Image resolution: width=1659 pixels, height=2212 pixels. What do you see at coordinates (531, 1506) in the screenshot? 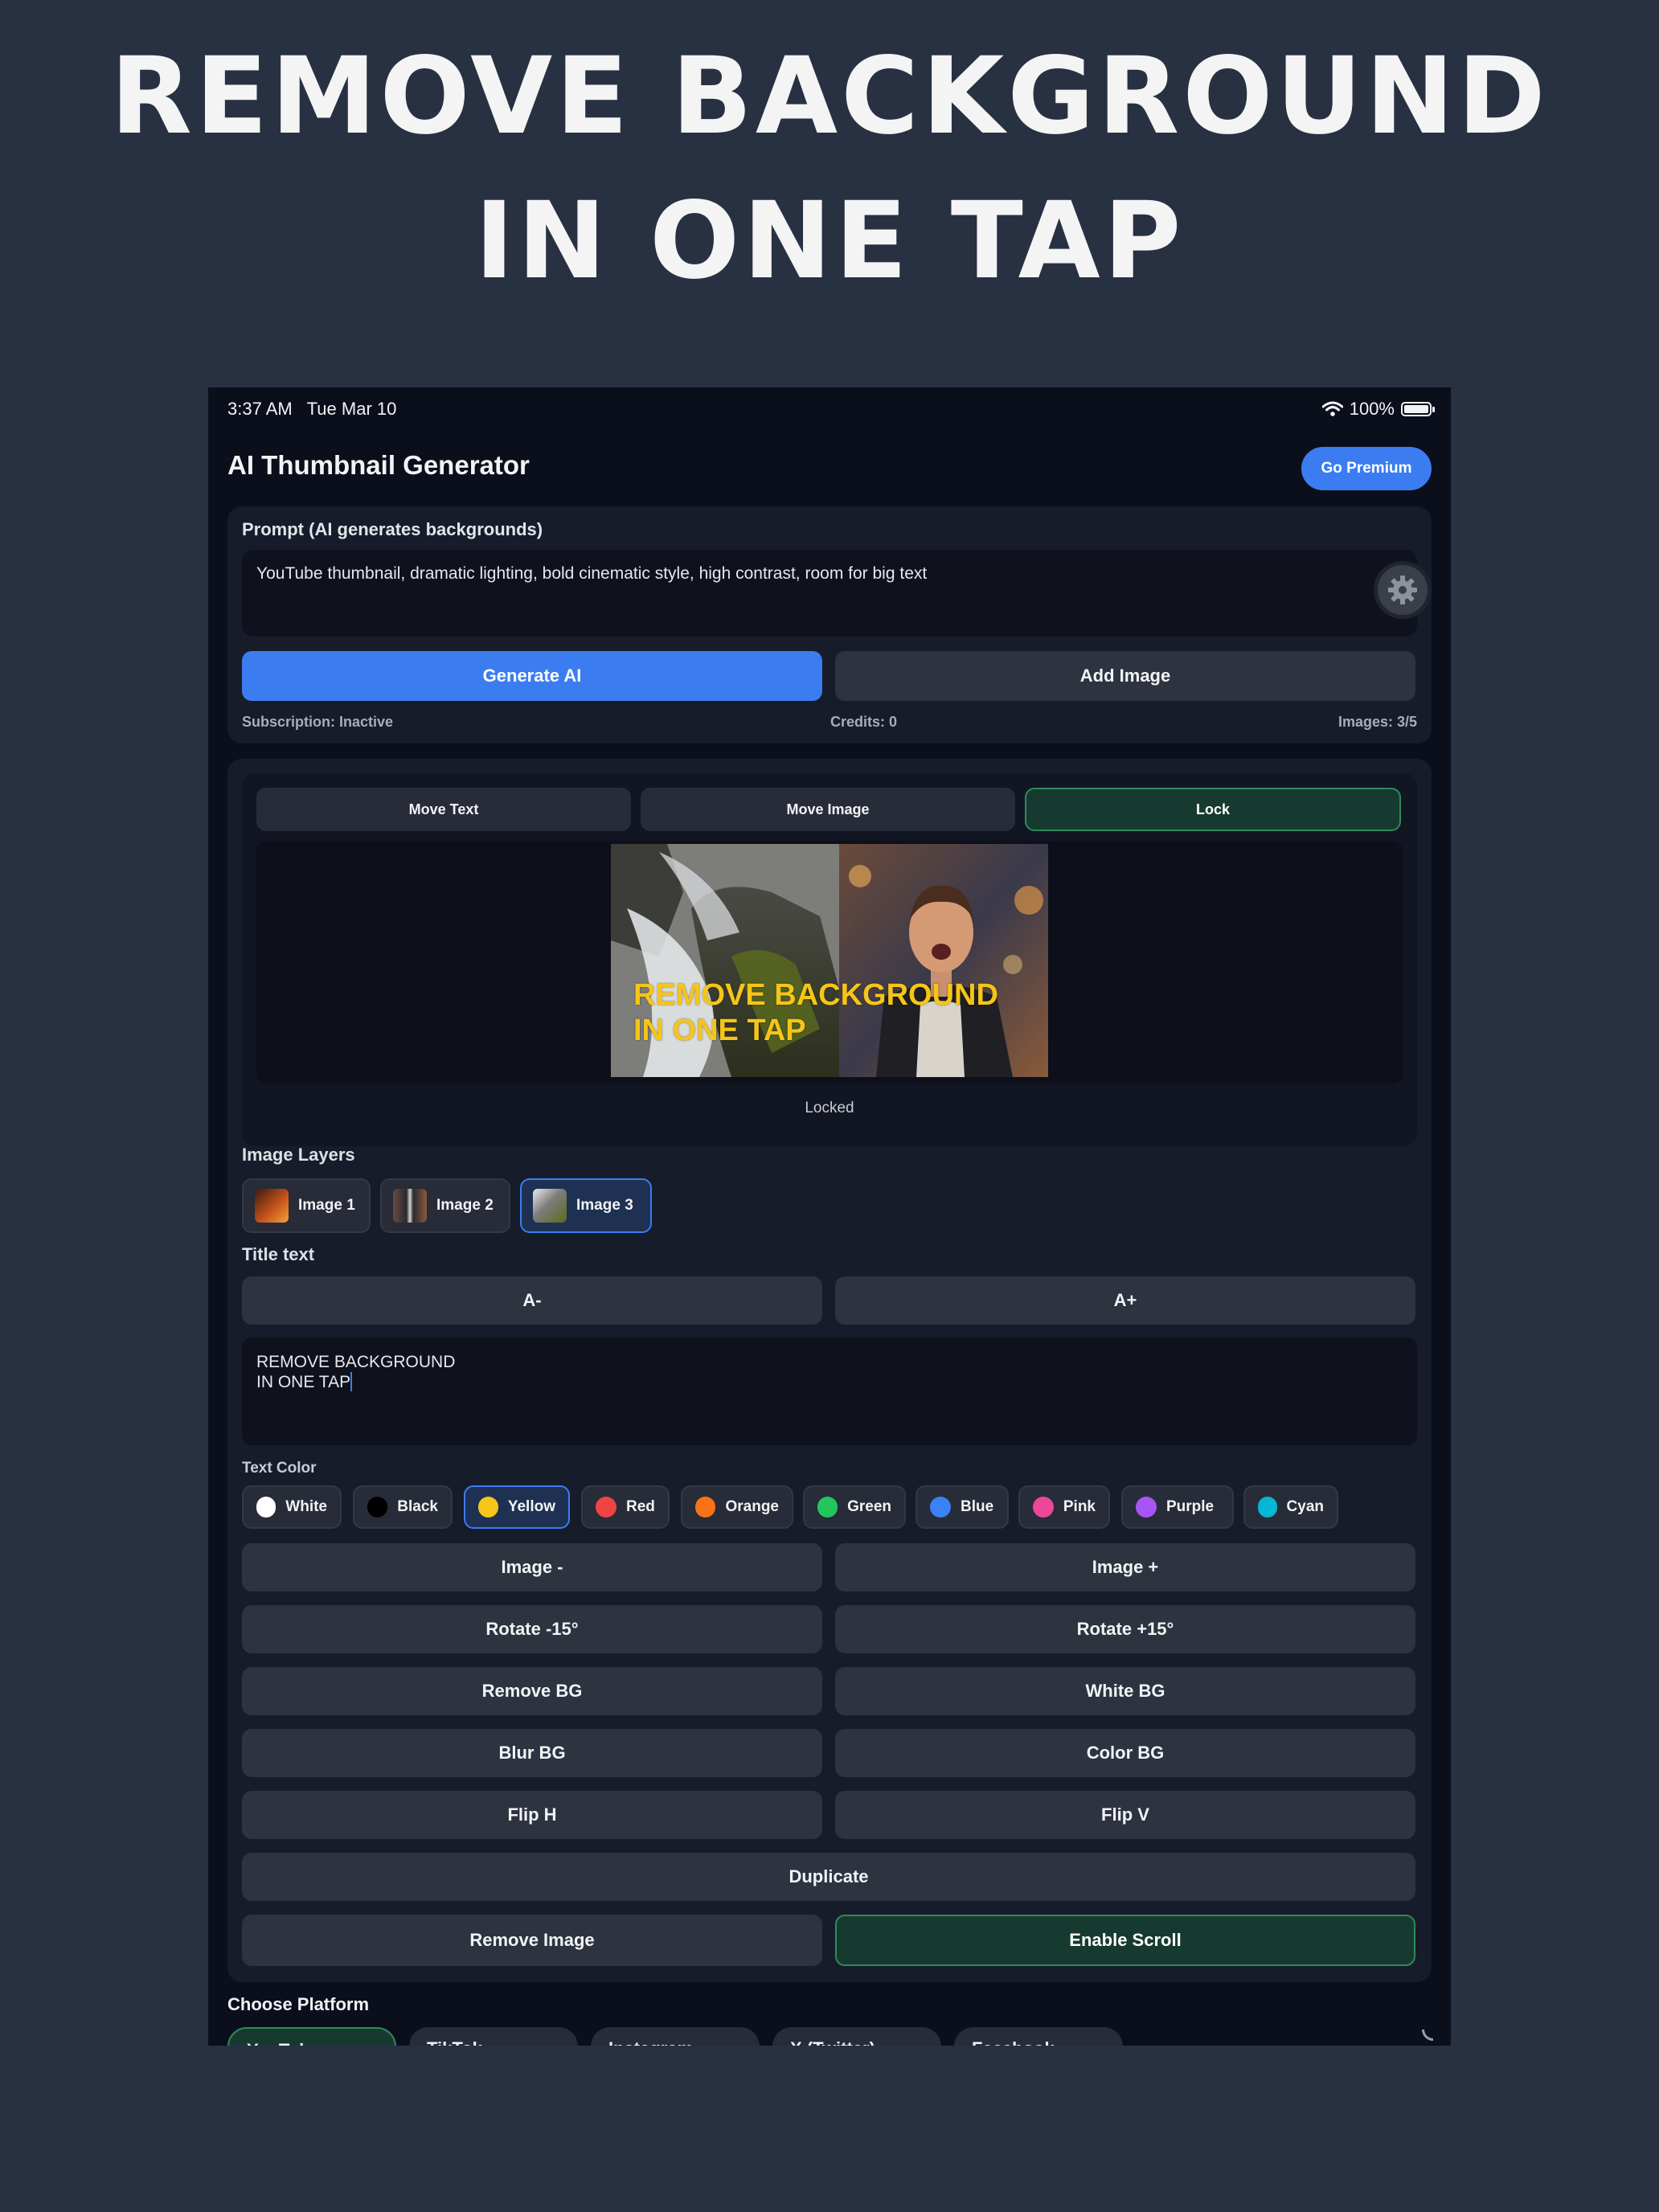
I see `color-label: Yellow` at bounding box center [531, 1506].